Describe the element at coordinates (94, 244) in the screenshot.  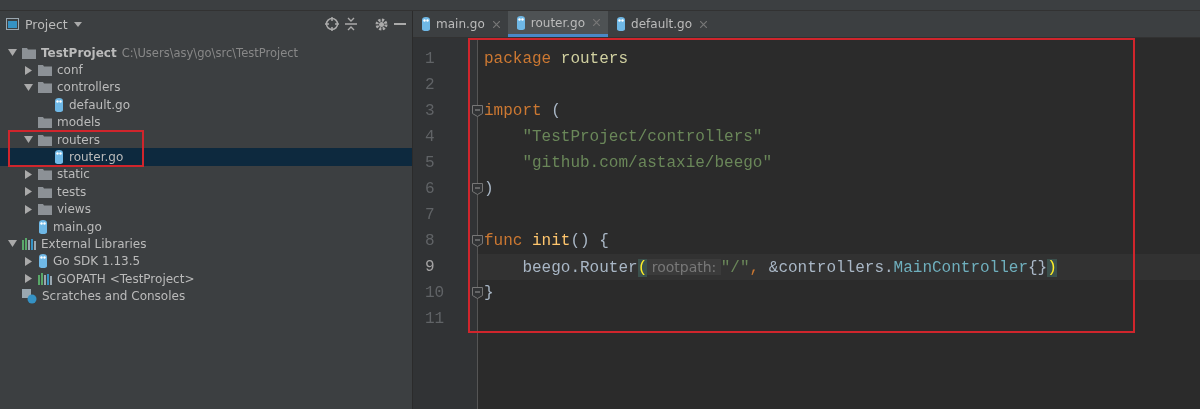
I see `tree-item-label: External Libraries` at that location.